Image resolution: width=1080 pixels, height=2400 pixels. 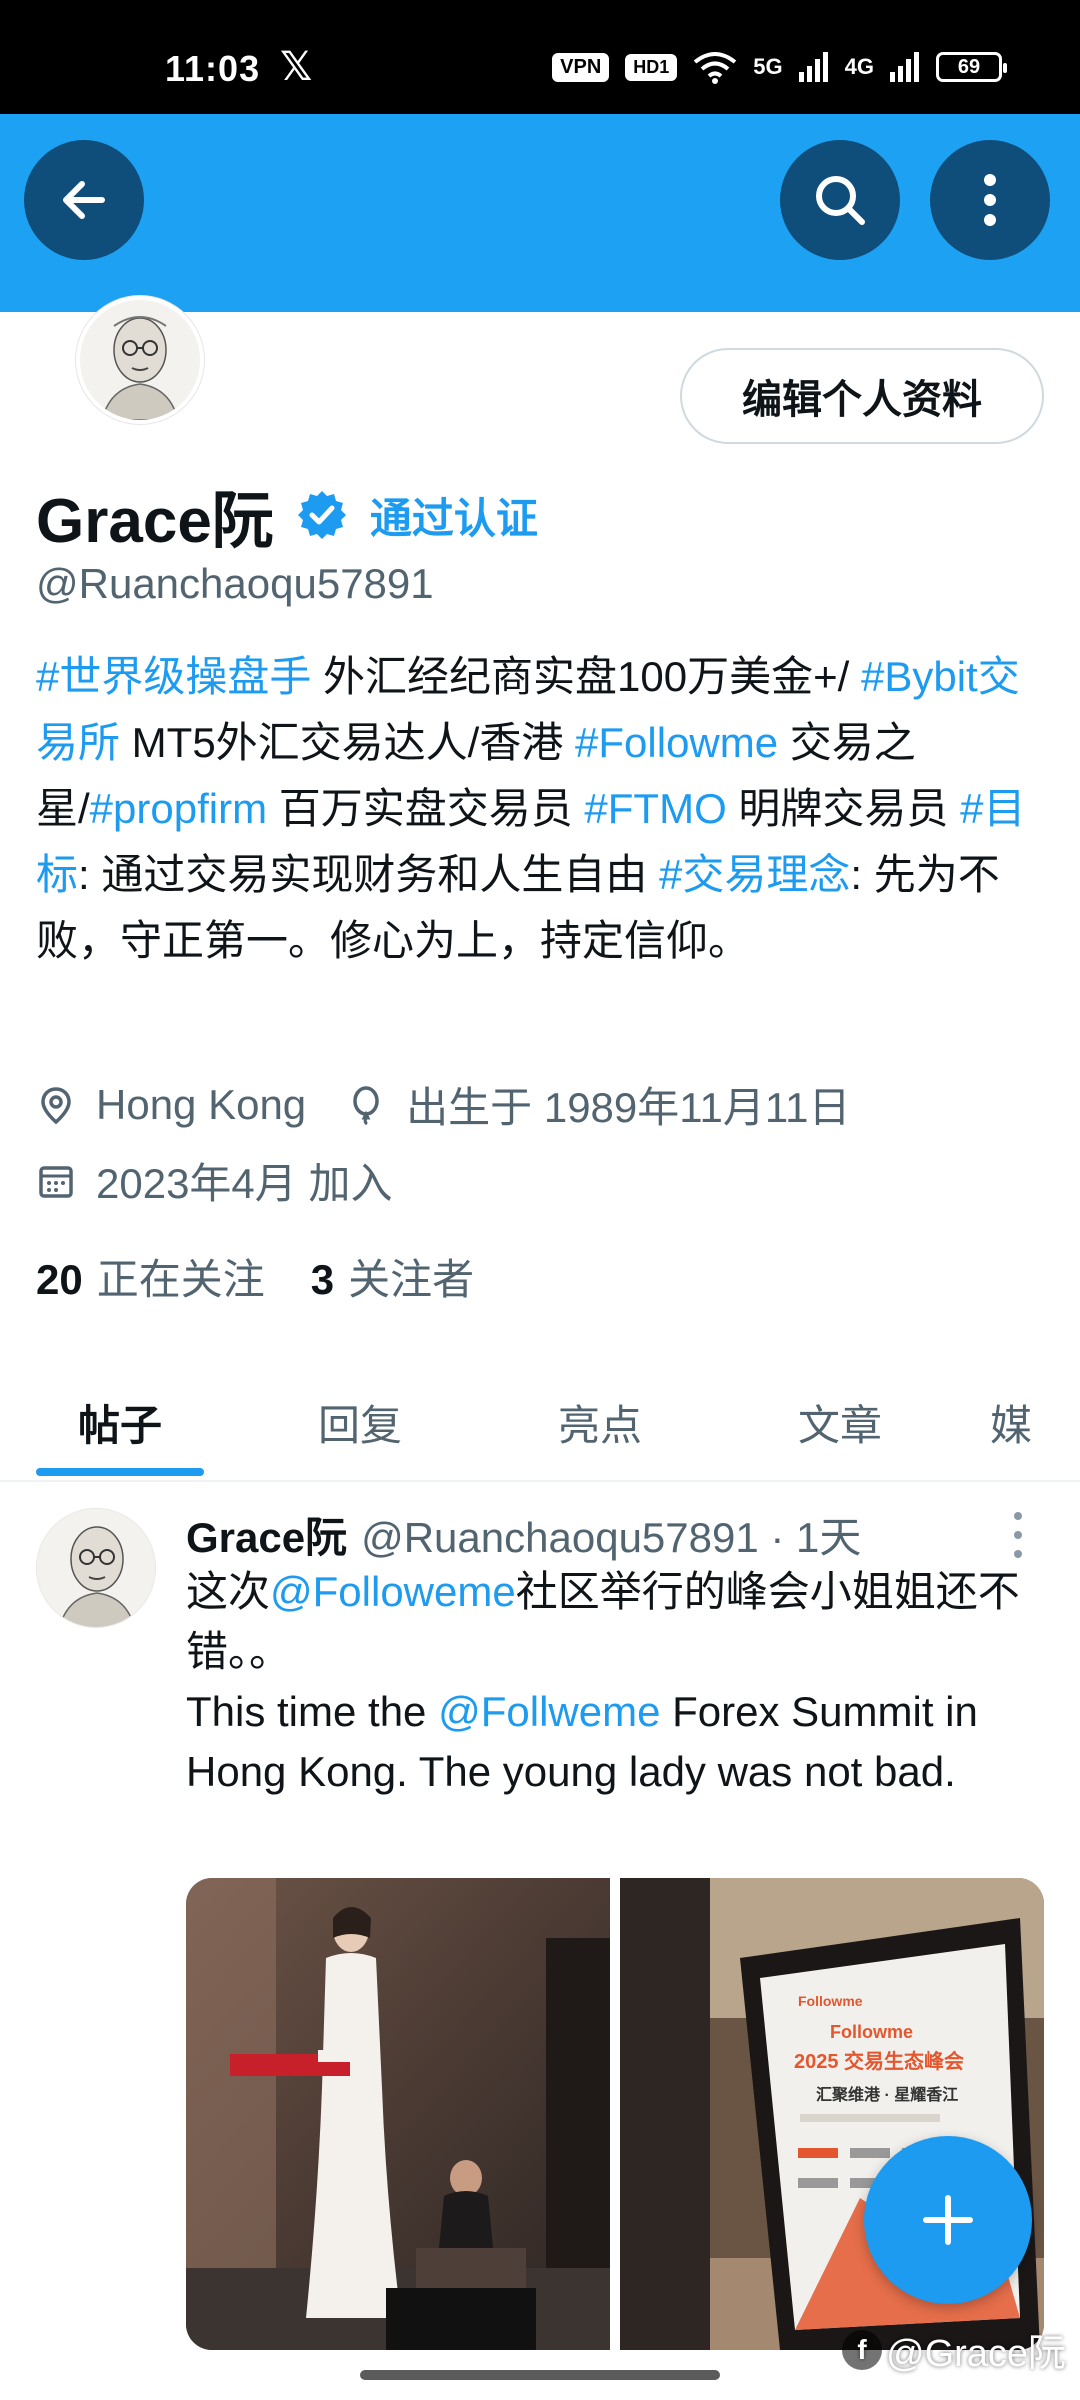 What do you see at coordinates (322, 515) in the screenshot?
I see `verified-badge-icon` at bounding box center [322, 515].